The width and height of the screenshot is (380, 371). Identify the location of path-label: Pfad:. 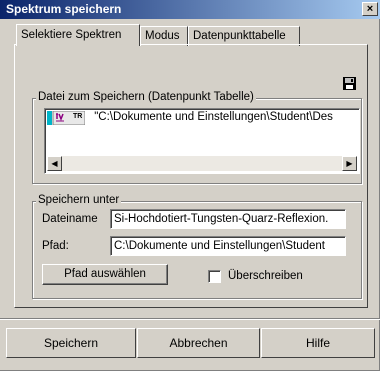
(55, 246).